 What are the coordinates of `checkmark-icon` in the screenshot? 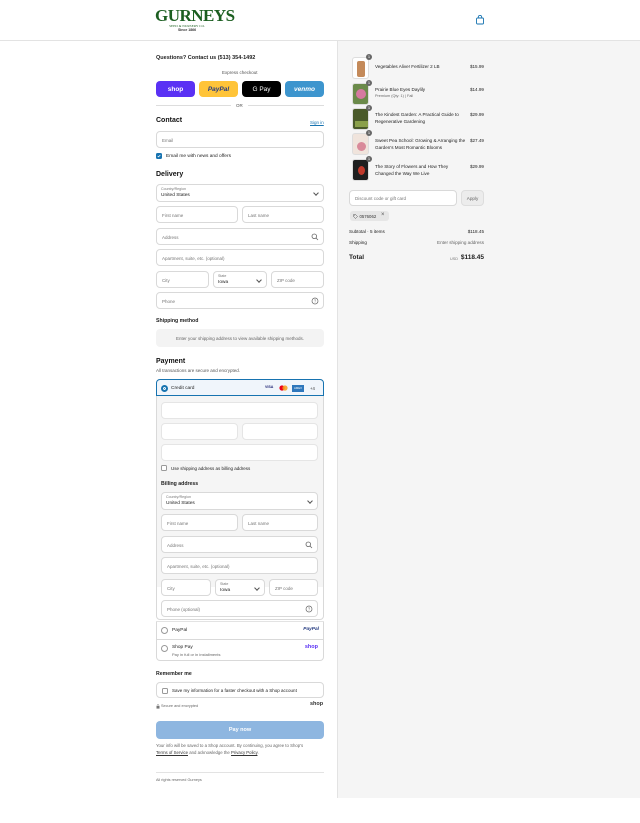 It's located at (159, 155).